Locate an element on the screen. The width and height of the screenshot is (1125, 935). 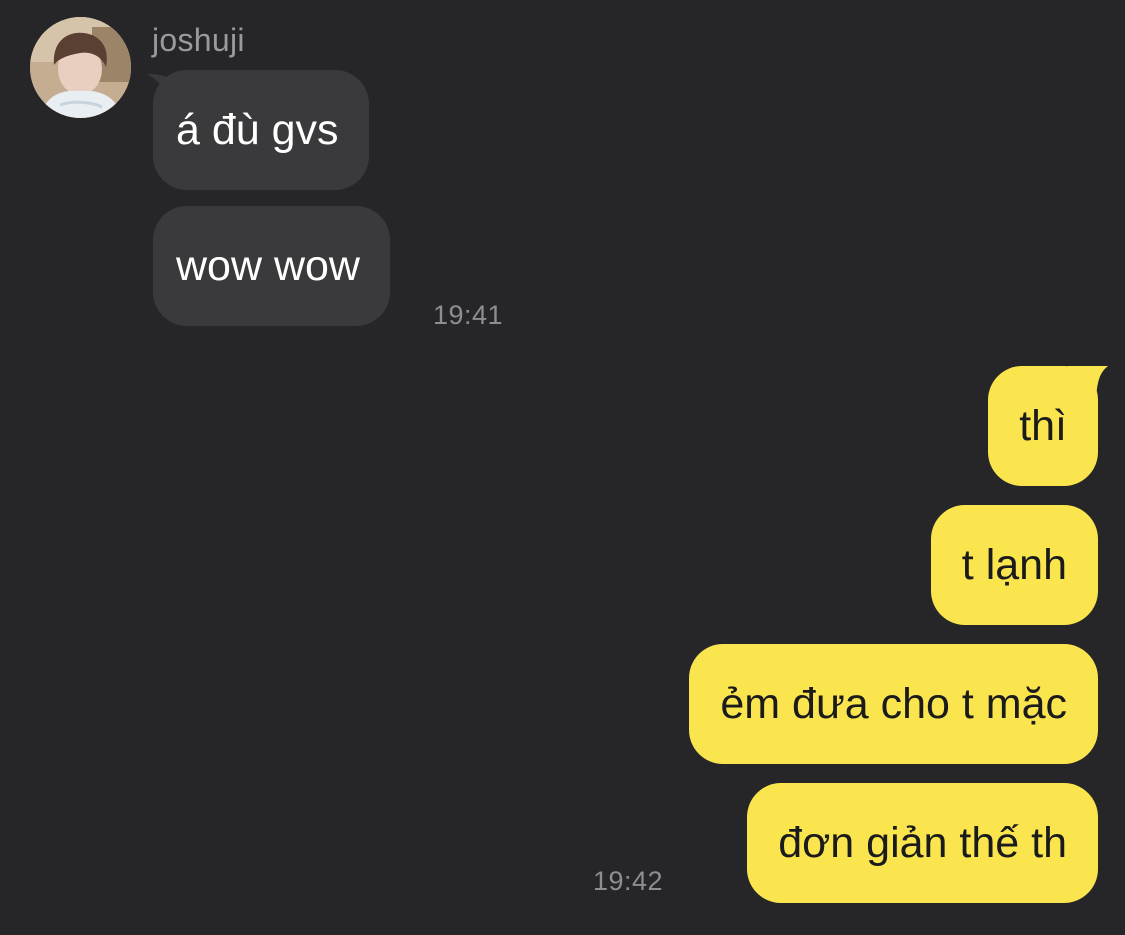
incoming-message-bubble: wow wow is located at coordinates (271, 266).